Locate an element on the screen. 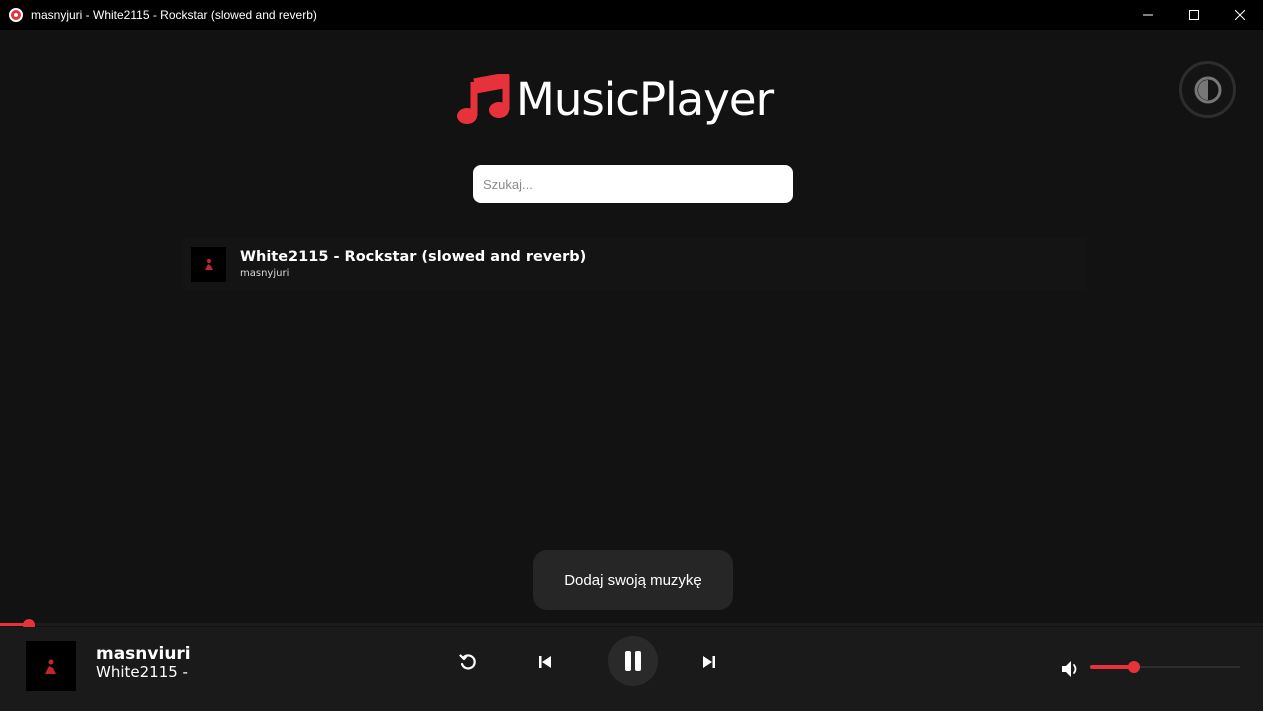  maximize-button is located at coordinates (1194, 15).